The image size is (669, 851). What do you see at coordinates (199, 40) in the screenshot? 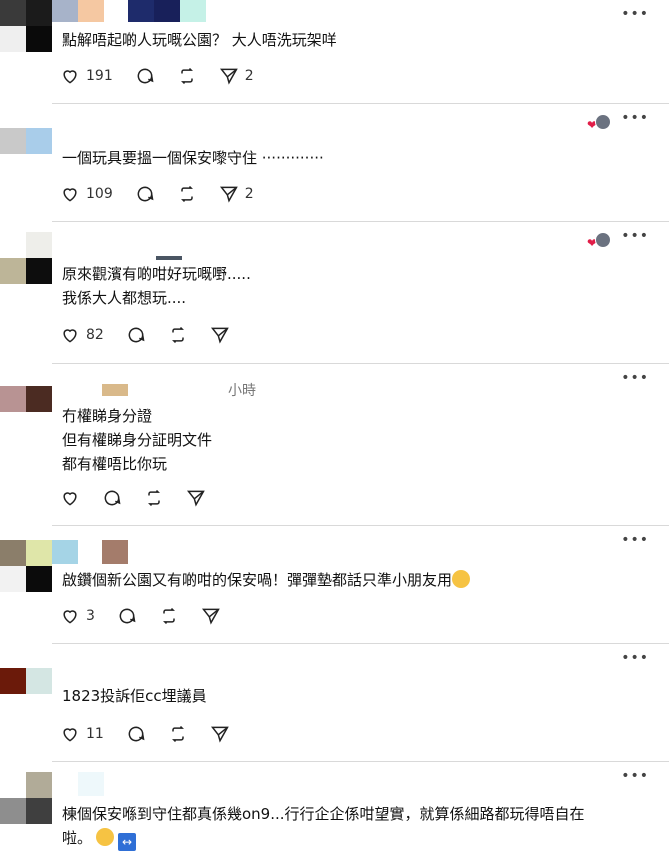
I see `post-text: 點解唔起啲人玩嘅公園？ 大人唔洗玩架咩` at bounding box center [199, 40].